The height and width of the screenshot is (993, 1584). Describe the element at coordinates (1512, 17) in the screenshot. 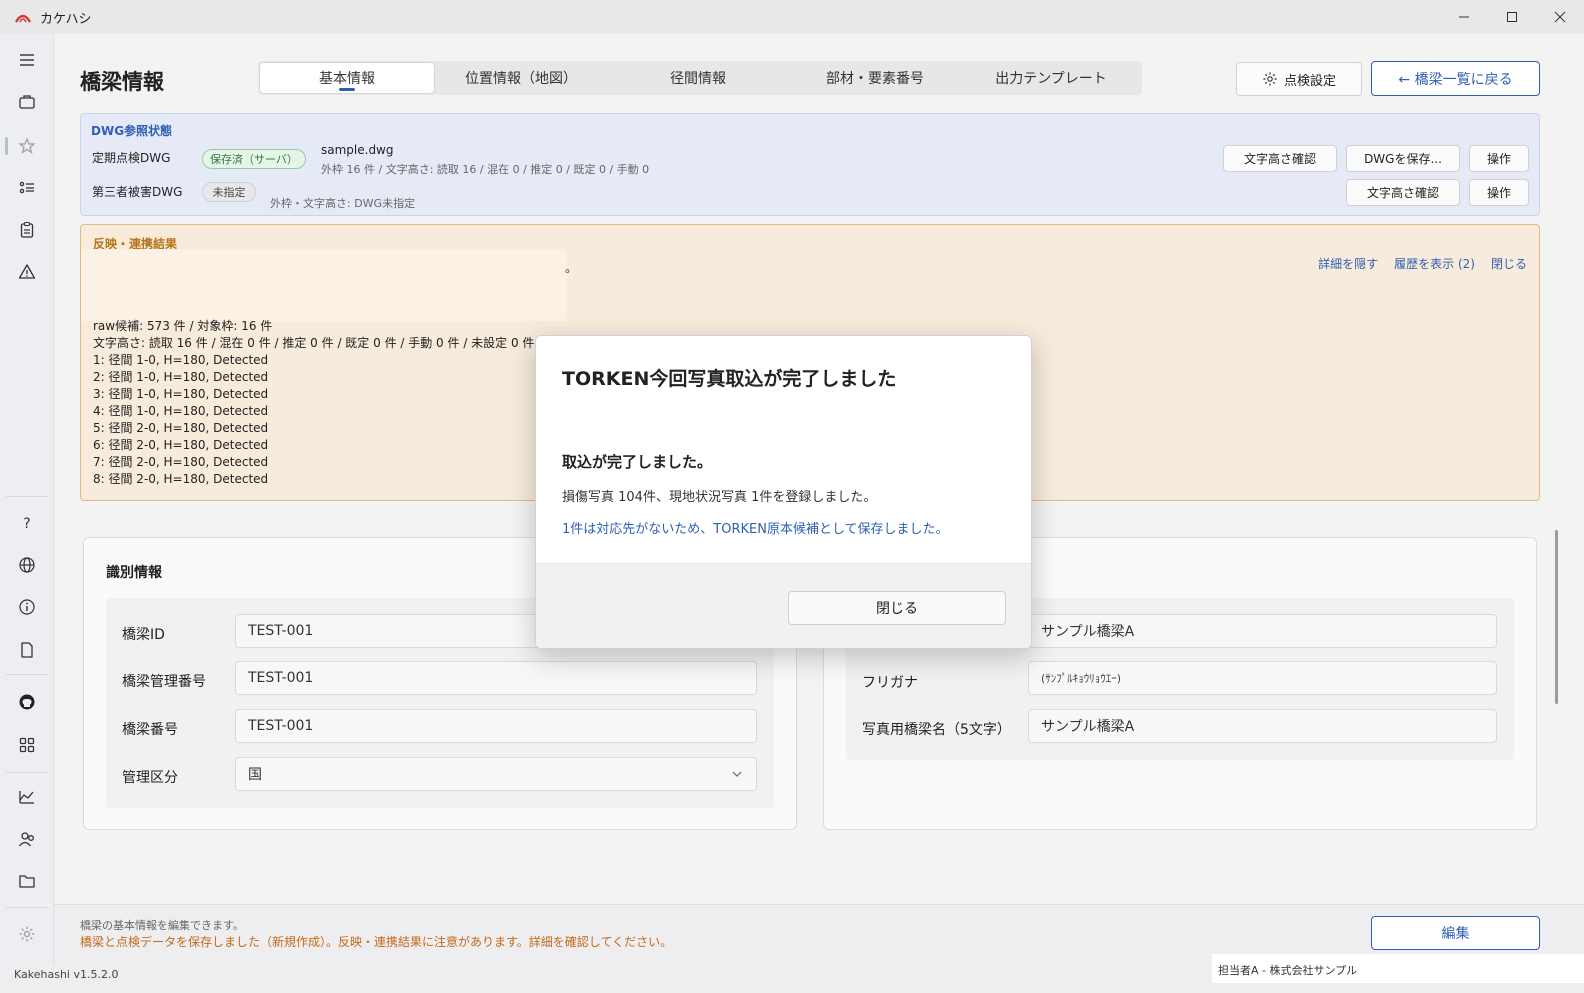

I see `maximize-button` at that location.